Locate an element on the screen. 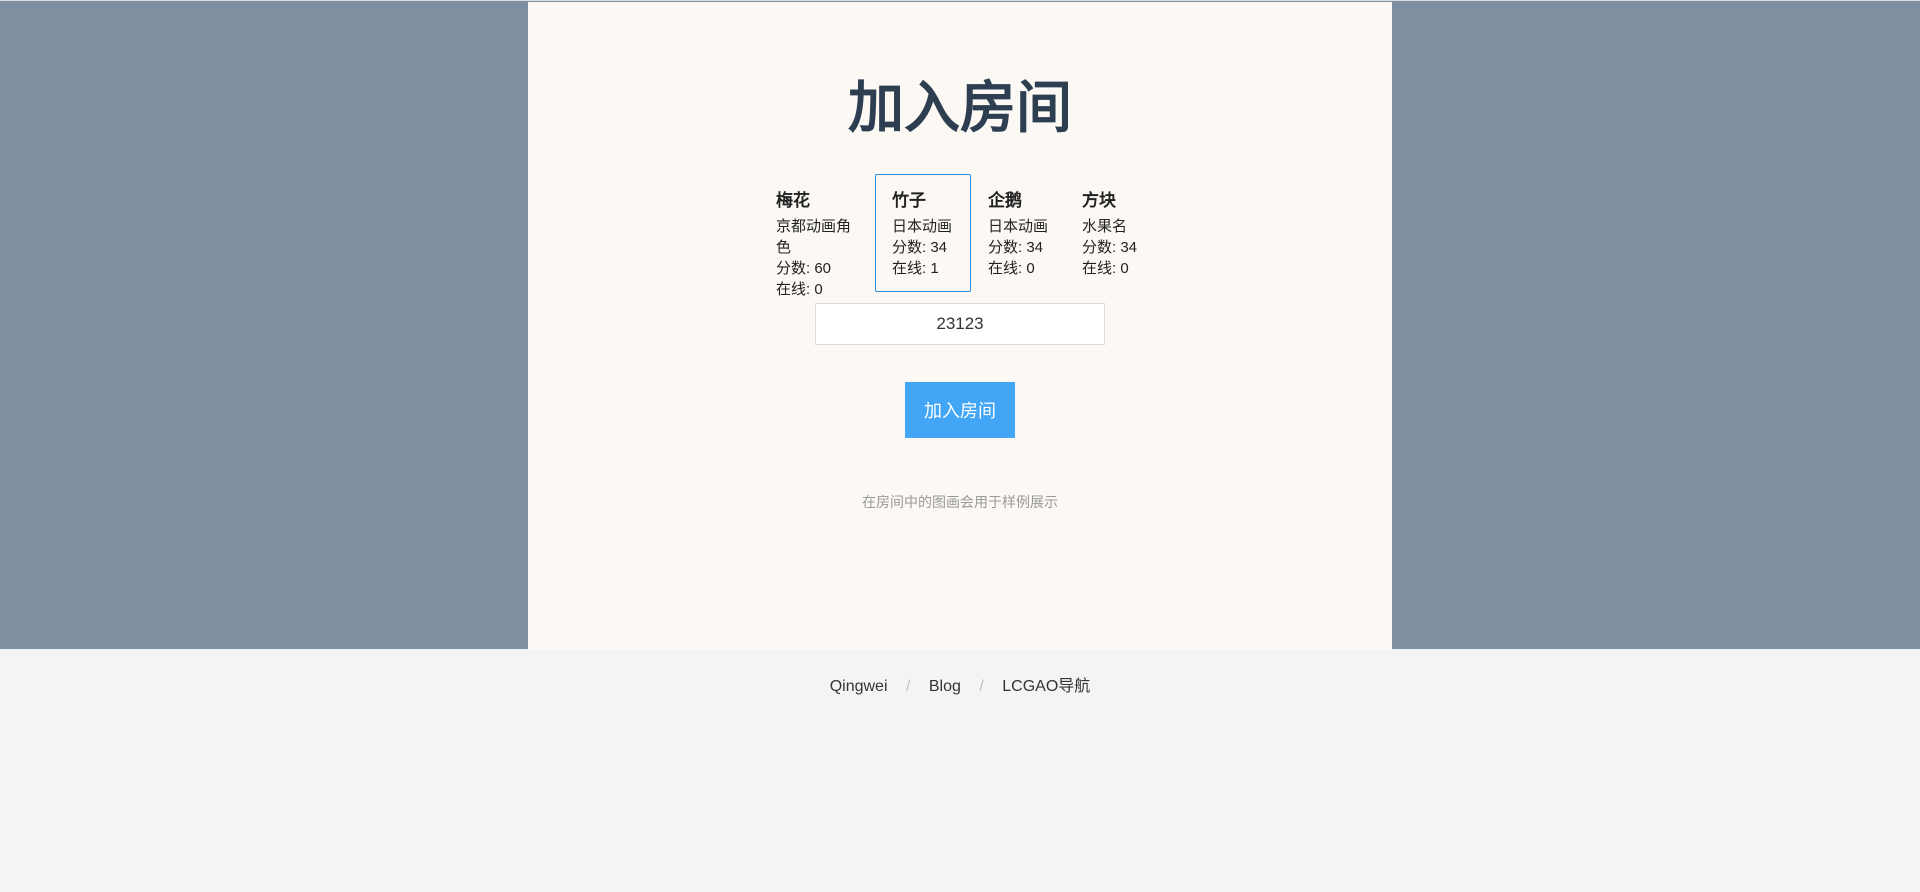  footer-nav: Qingwei / Blog / LCGAO导航 is located at coordinates (960, 684).